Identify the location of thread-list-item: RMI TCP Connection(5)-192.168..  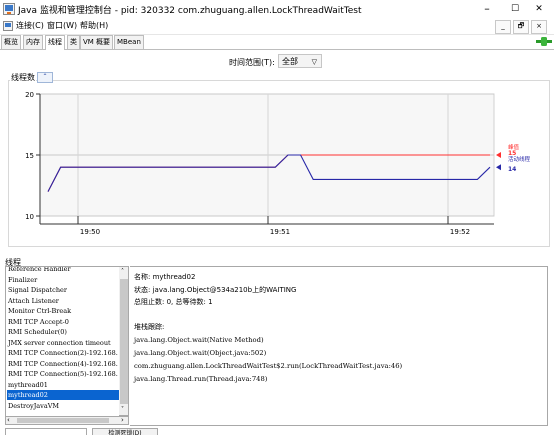
(63, 374).